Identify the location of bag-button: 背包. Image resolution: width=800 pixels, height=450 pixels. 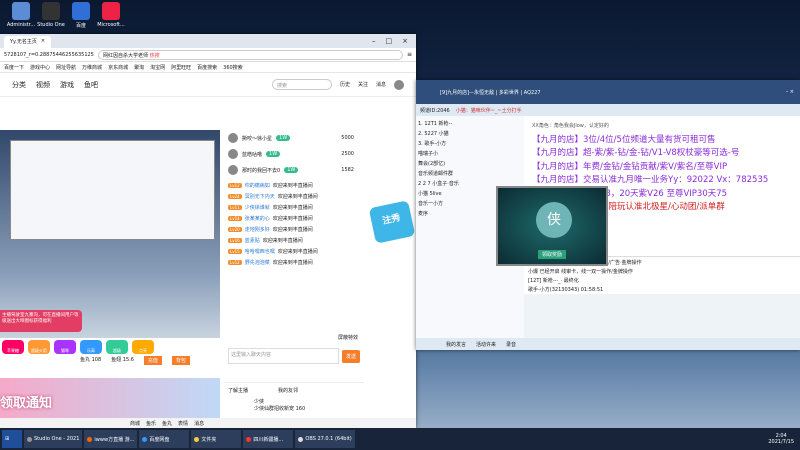
(180, 360).